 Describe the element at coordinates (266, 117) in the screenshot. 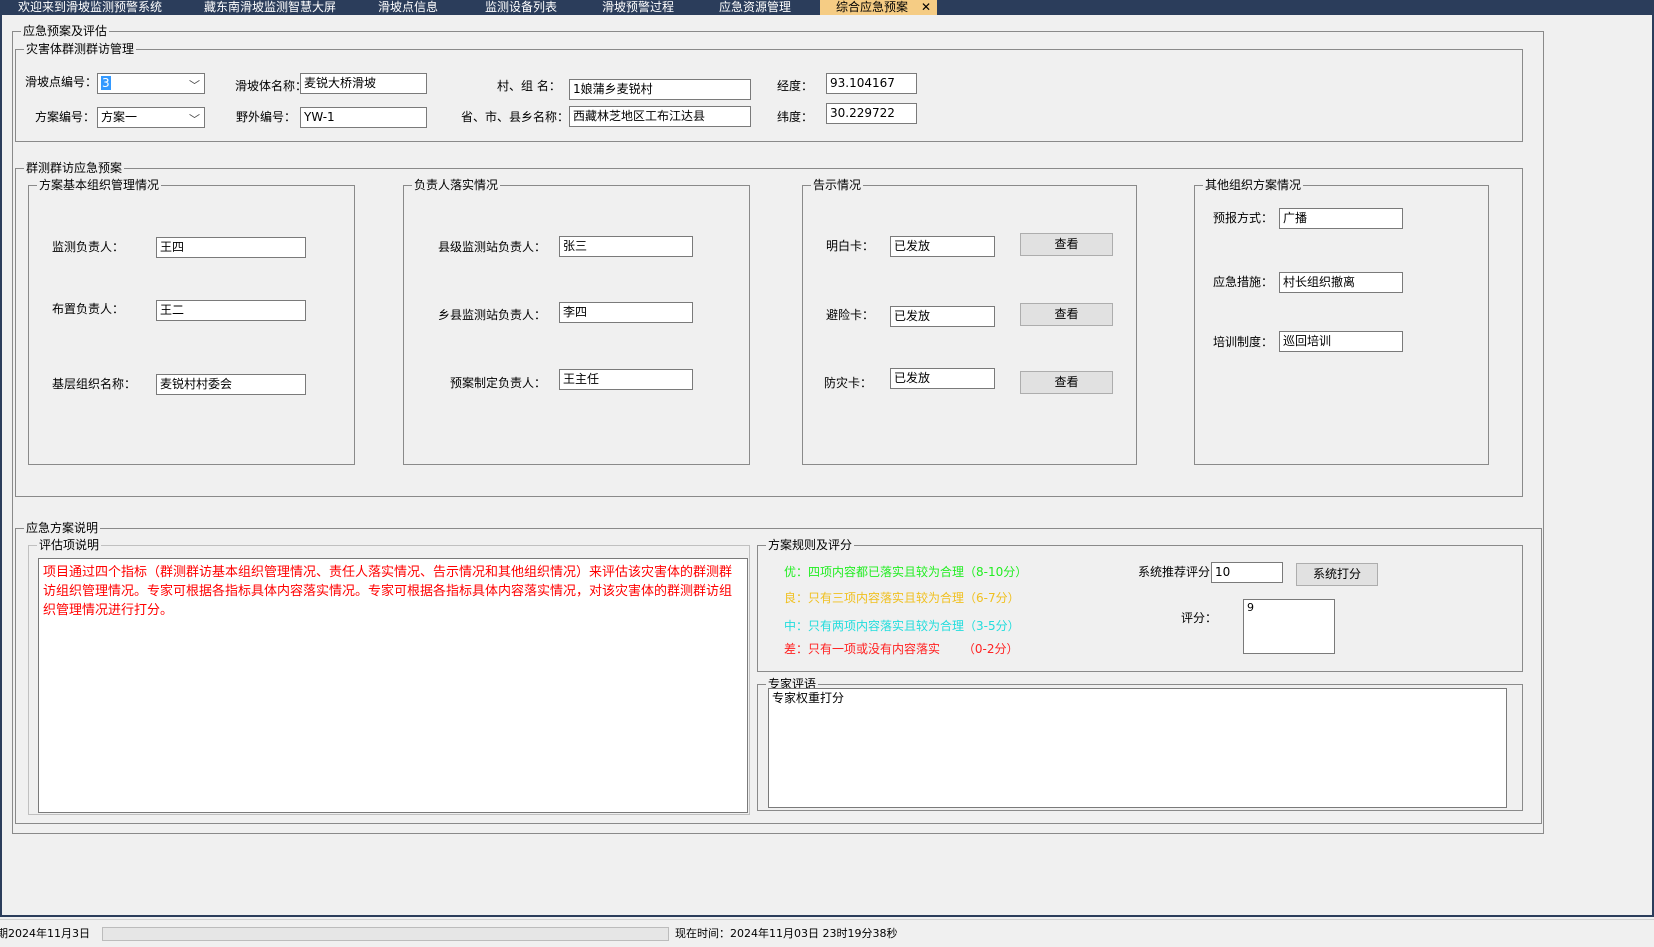

I see `field-no-label: 野外编号：` at that location.